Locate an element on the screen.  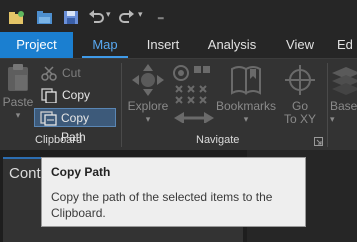
copy-icon is located at coordinates (49, 95).